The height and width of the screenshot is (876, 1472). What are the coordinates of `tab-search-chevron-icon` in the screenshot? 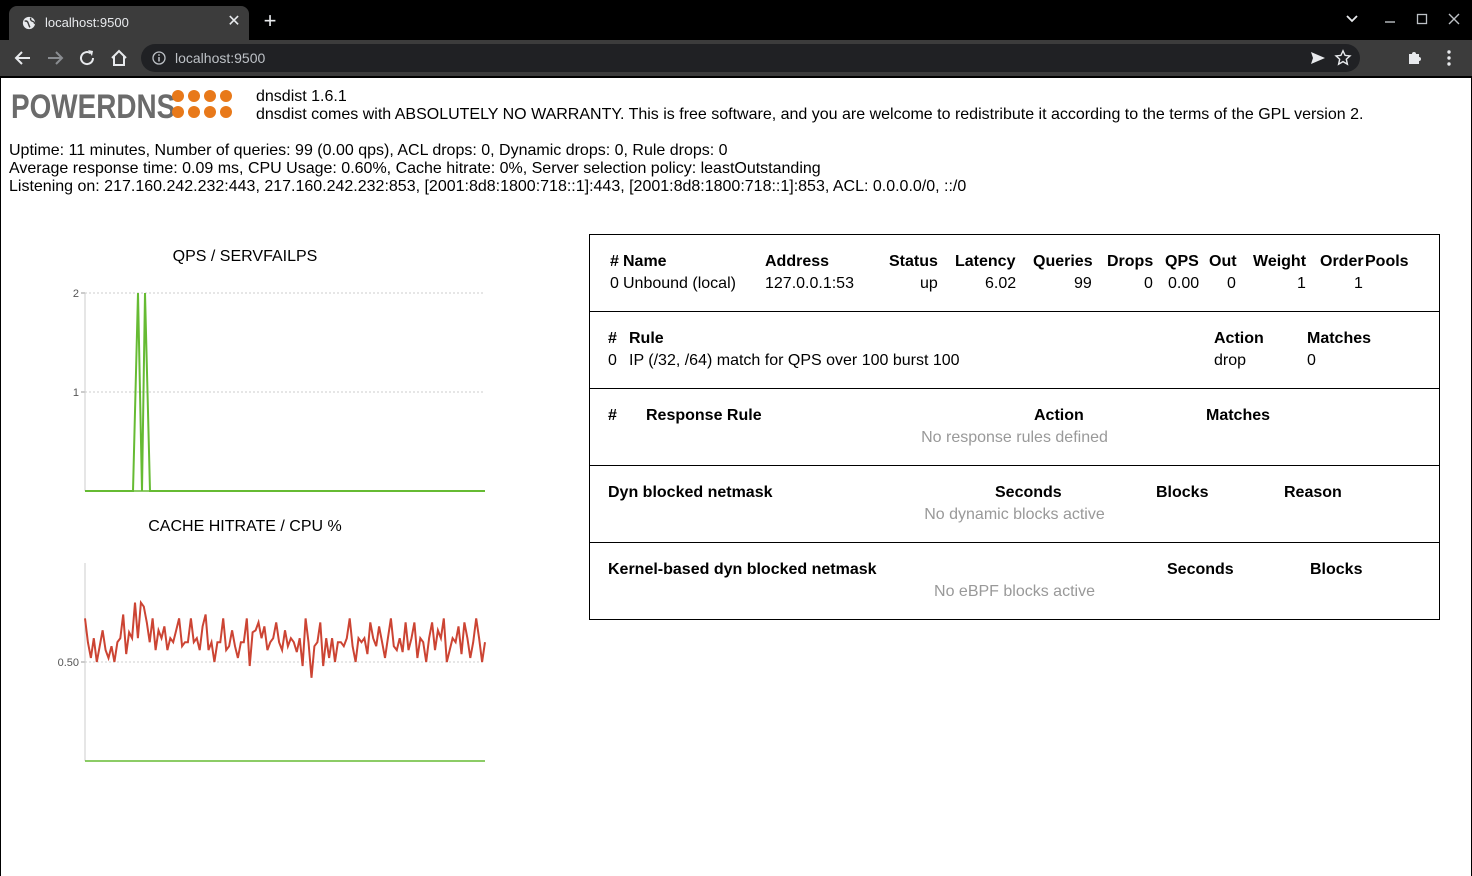 It's located at (1352, 20).